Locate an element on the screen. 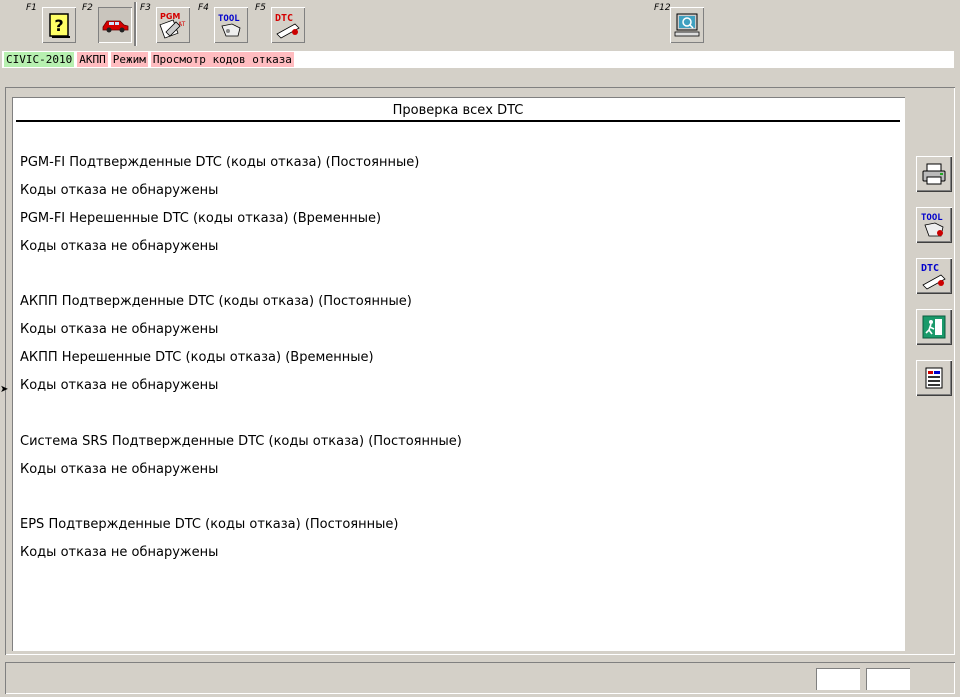 The width and height of the screenshot is (960, 697). data-list-icon is located at coordinates (934, 378).